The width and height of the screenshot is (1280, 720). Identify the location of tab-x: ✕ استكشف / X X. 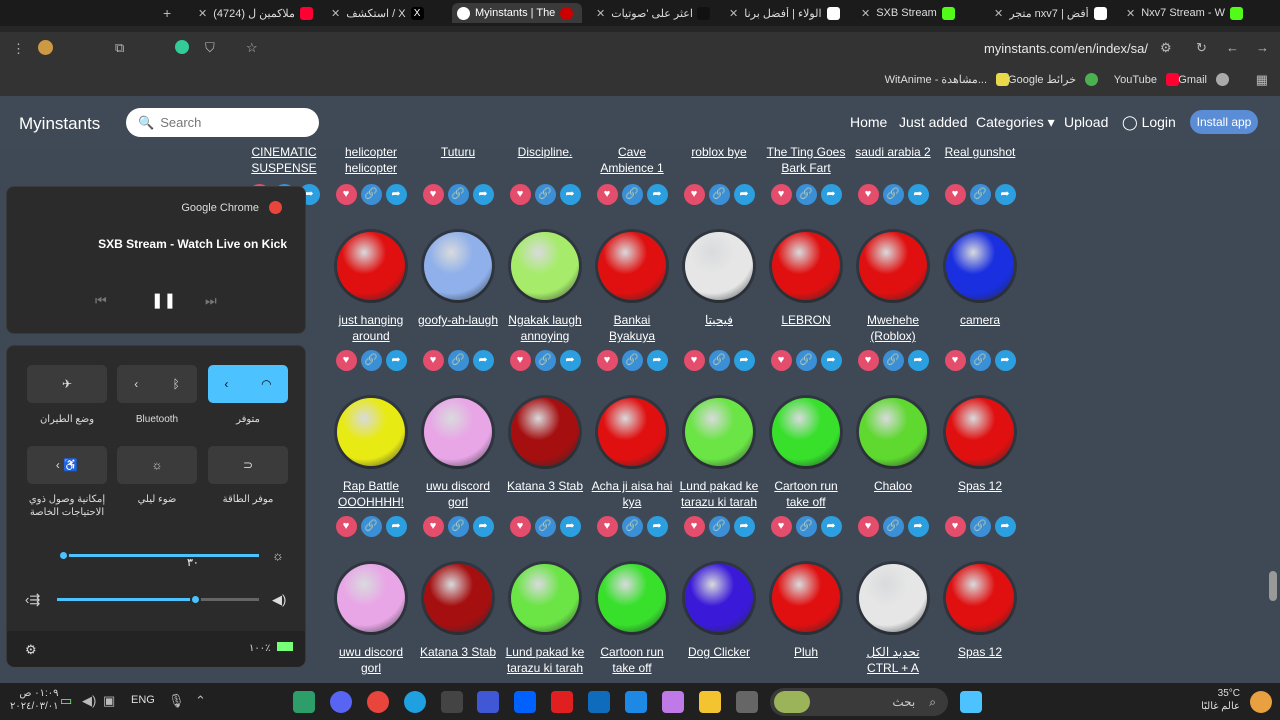
(385, 13).